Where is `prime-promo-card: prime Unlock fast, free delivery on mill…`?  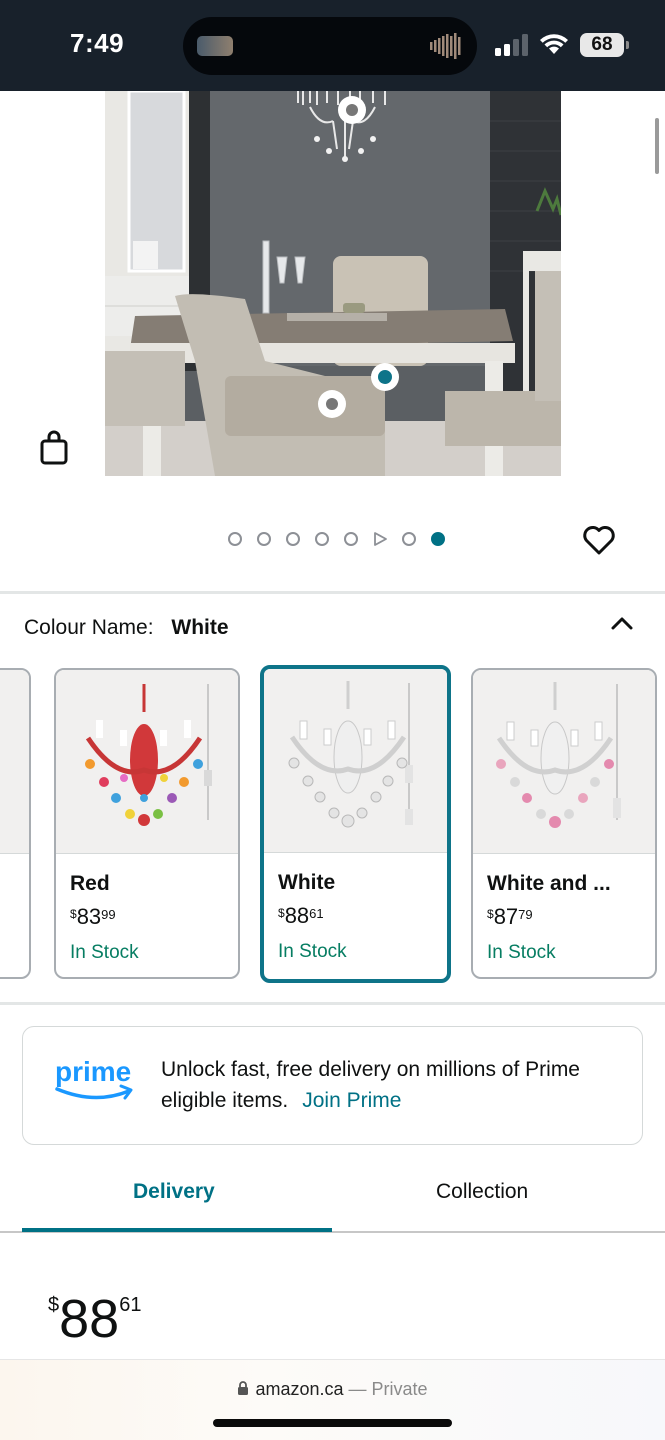 prime-promo-card: prime Unlock fast, free delivery on mill… is located at coordinates (332, 1085).